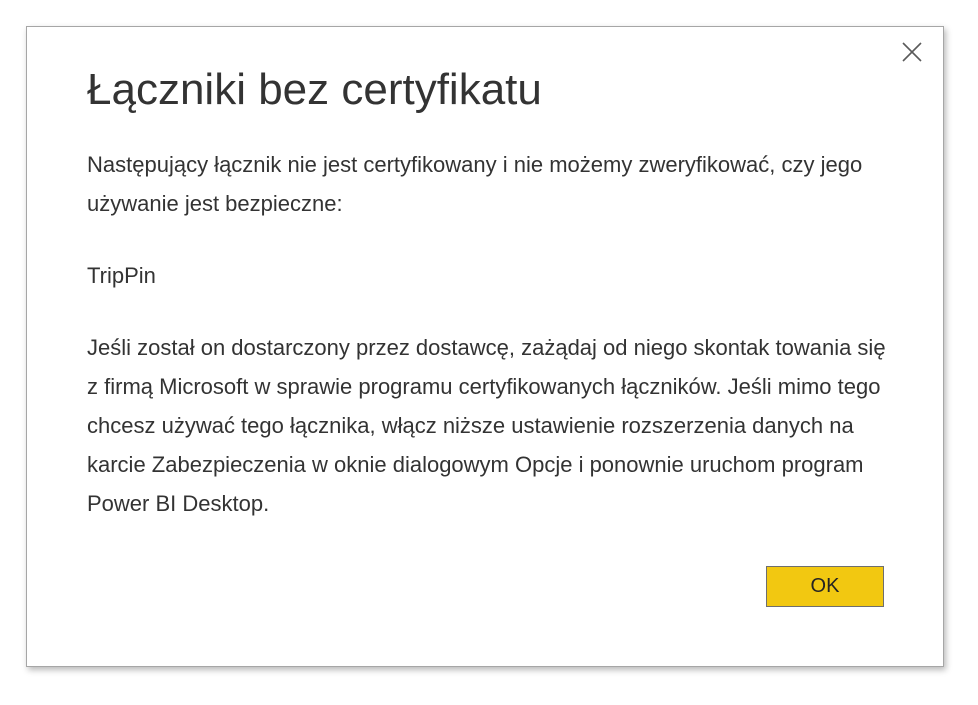 The width and height of the screenshot is (978, 705). What do you see at coordinates (314, 89) in the screenshot?
I see `dialog-title: Łączniki bez certyfikatu` at bounding box center [314, 89].